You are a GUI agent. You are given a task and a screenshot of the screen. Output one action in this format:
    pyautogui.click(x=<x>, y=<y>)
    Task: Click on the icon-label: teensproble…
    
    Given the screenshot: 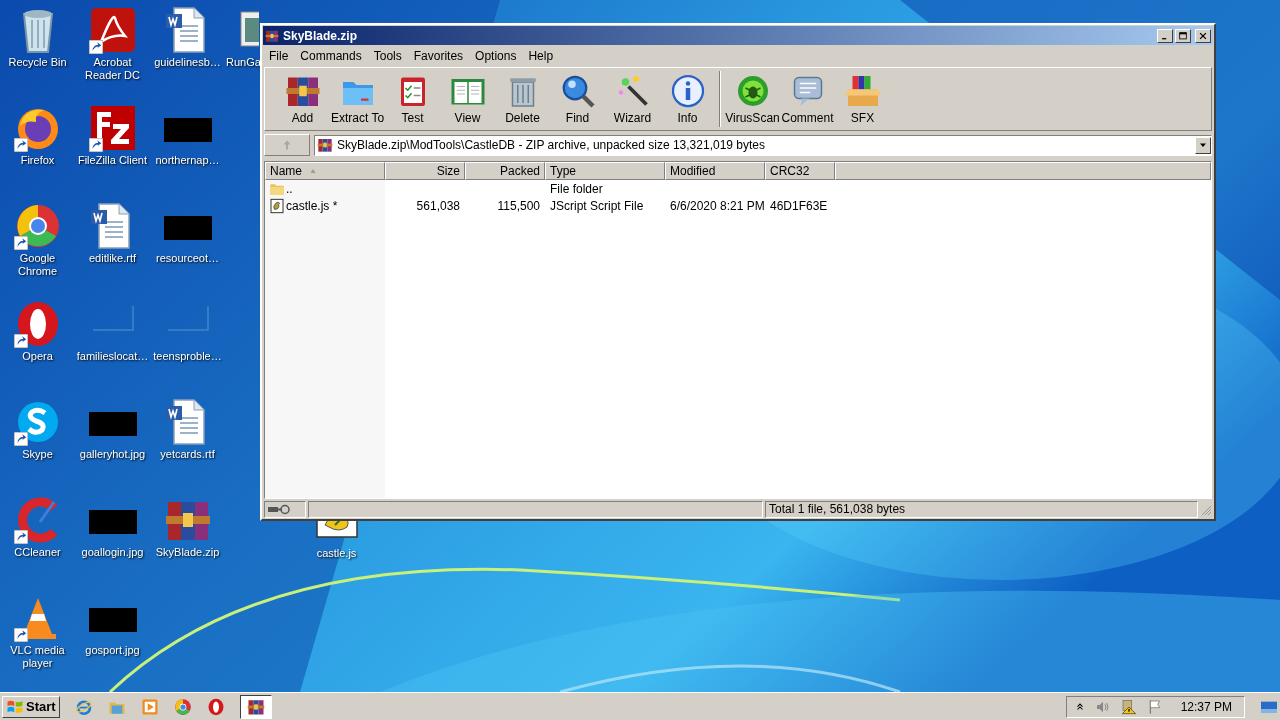 What is the action you would take?
    pyautogui.click(x=187, y=356)
    